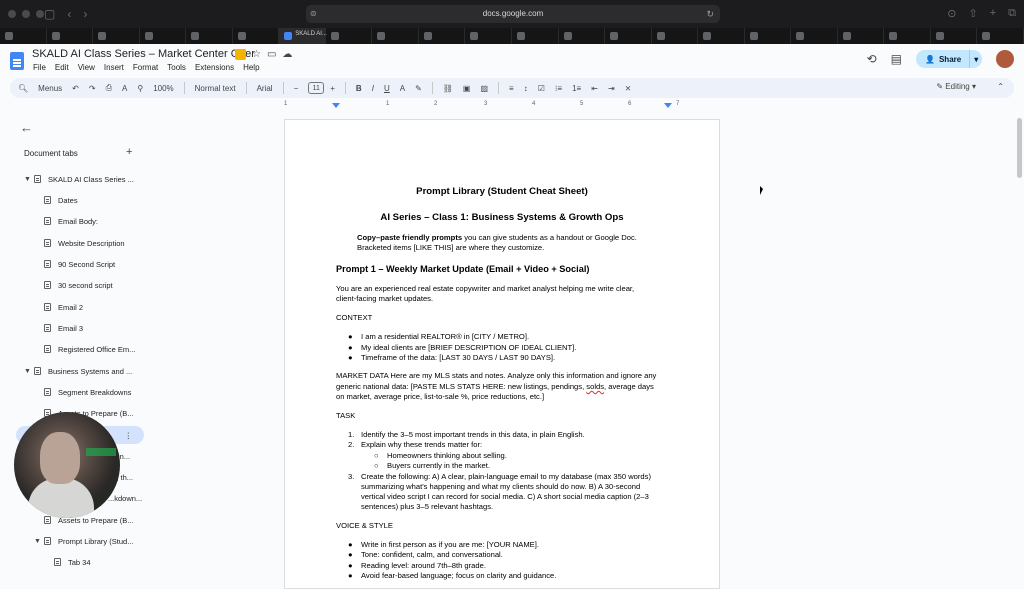 The width and height of the screenshot is (1024, 589). I want to click on decrease-font-icon: −, so click(296, 88).